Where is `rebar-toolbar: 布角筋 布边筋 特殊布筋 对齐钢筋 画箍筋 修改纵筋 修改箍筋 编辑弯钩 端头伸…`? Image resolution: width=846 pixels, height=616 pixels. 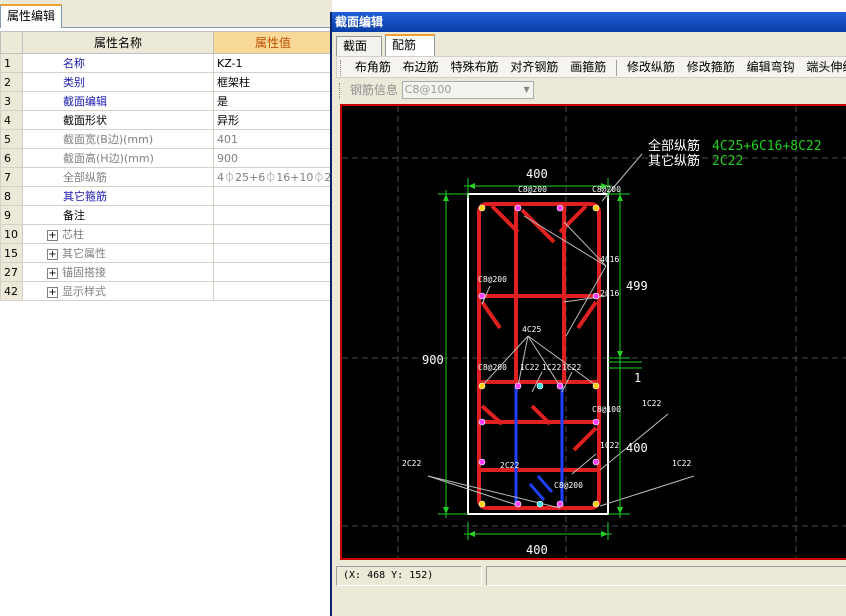 rebar-toolbar: 布角筋 布边筋 特殊布筋 对齐钢筋 画箍筋 修改纵筋 修改箍筋 编辑弯钩 端头伸… is located at coordinates (591, 67).